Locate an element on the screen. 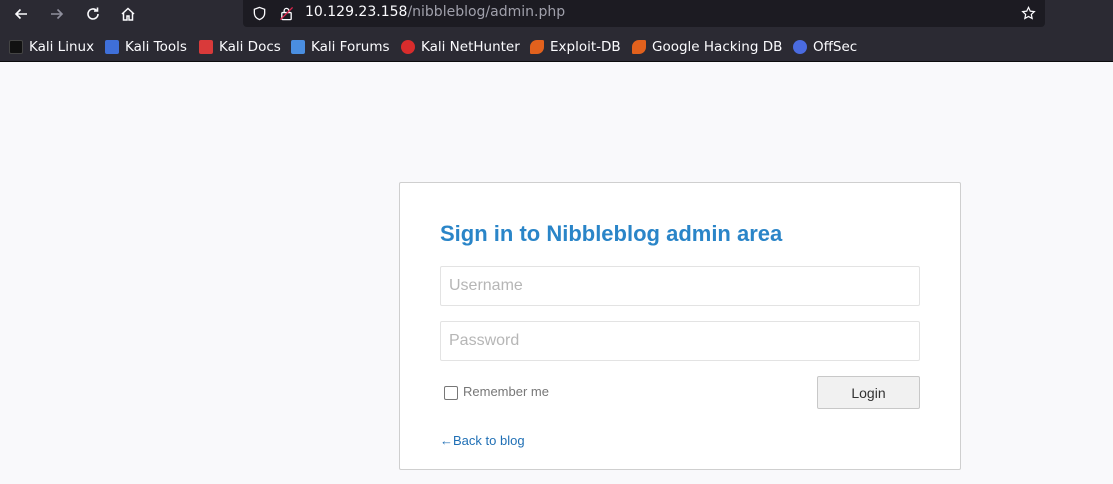 Image resolution: width=1113 pixels, height=484 pixels. remember-me: Remember me is located at coordinates (496, 391).